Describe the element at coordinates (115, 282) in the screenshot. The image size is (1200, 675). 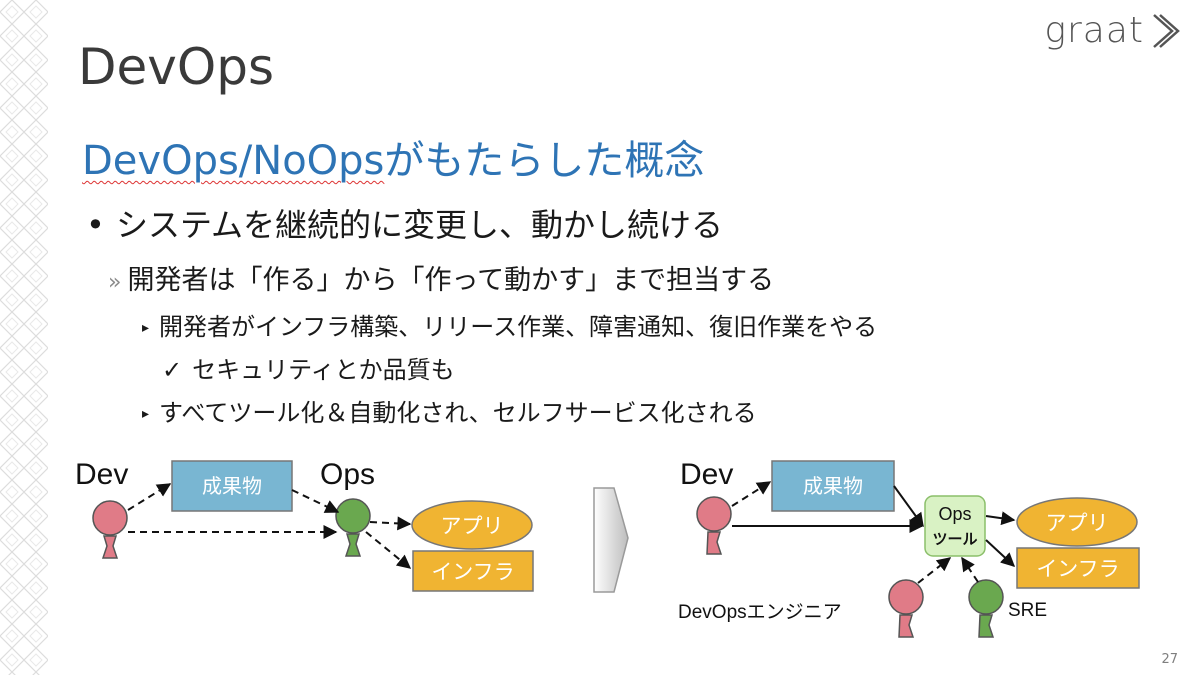
I see `double-chevron-marker: »` at that location.